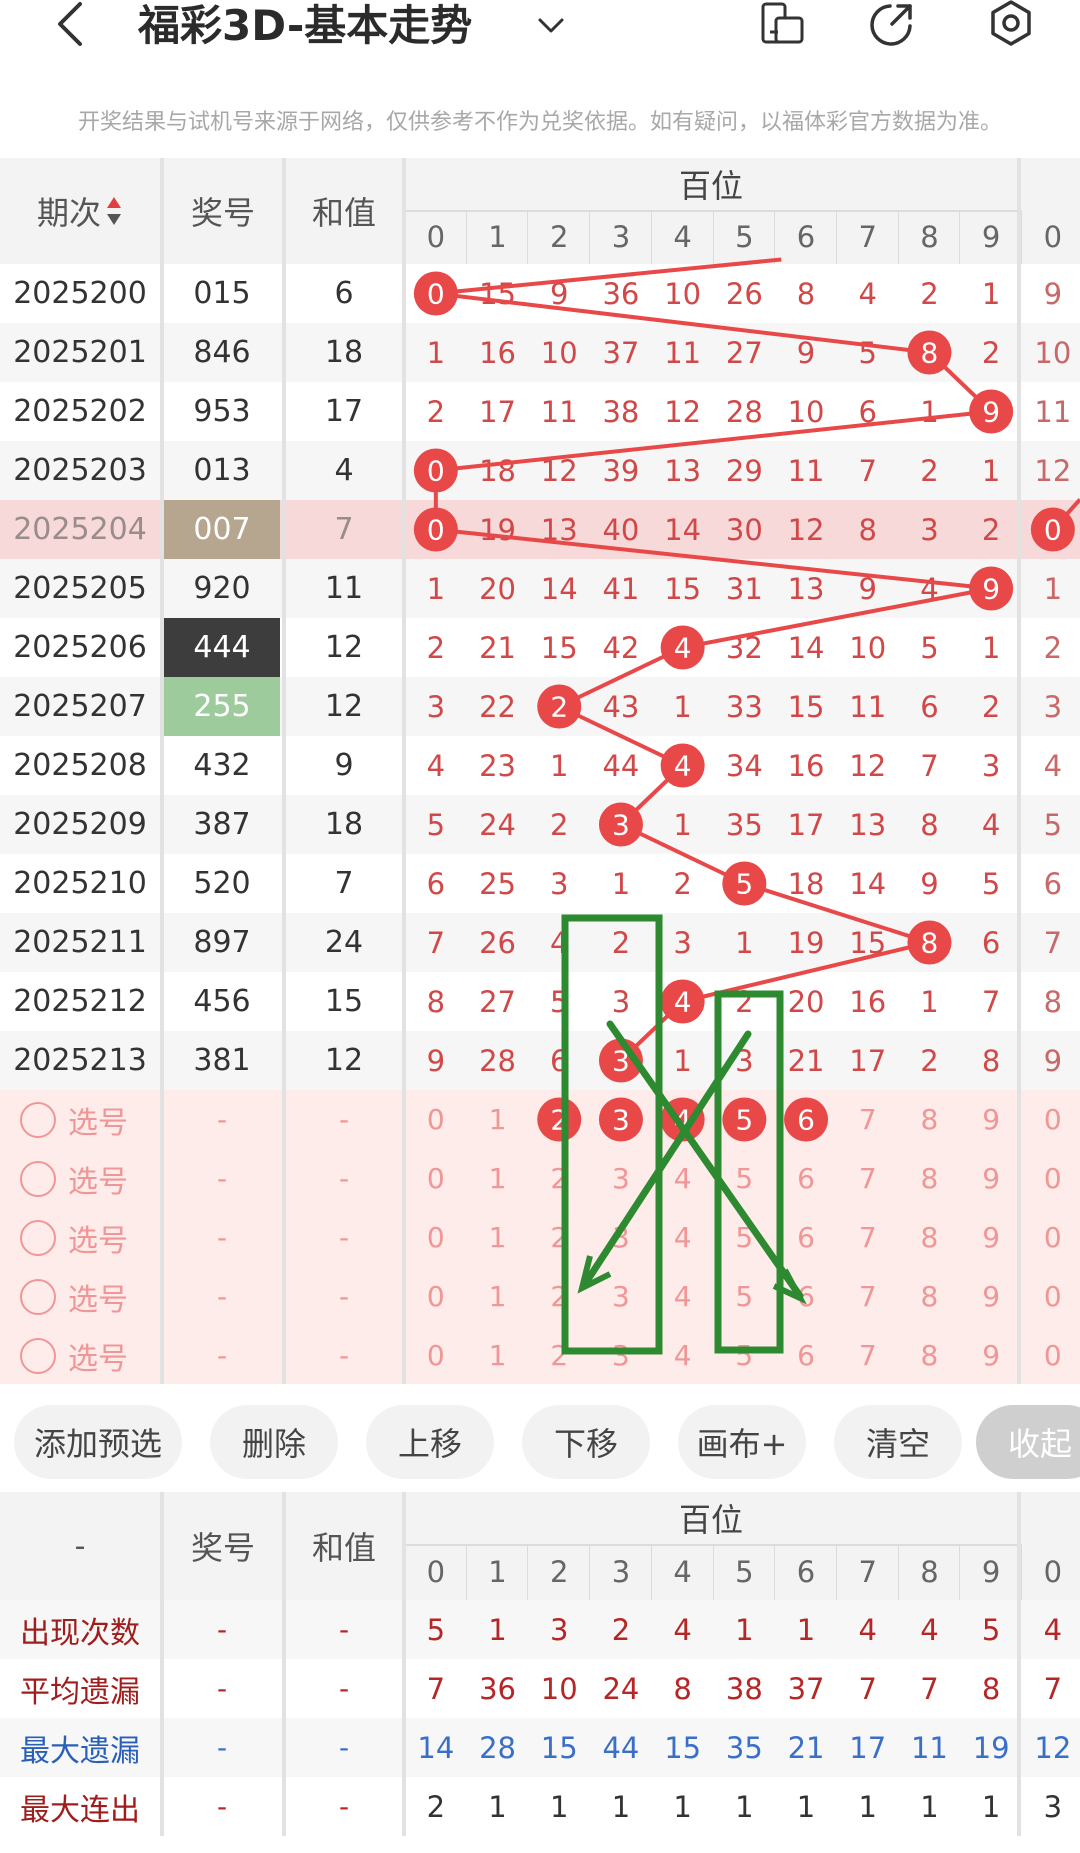  Describe the element at coordinates (1028, 1442) in the screenshot. I see `collapse-button: 收起` at that location.